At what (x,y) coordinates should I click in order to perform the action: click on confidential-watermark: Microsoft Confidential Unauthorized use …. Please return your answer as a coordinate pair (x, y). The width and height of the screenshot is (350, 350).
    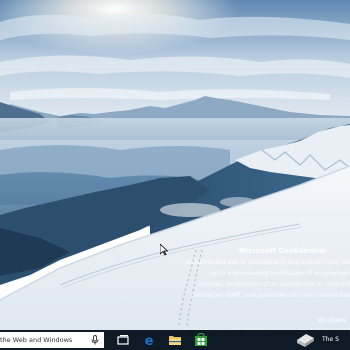
    Looking at the image, I should click on (262, 291).